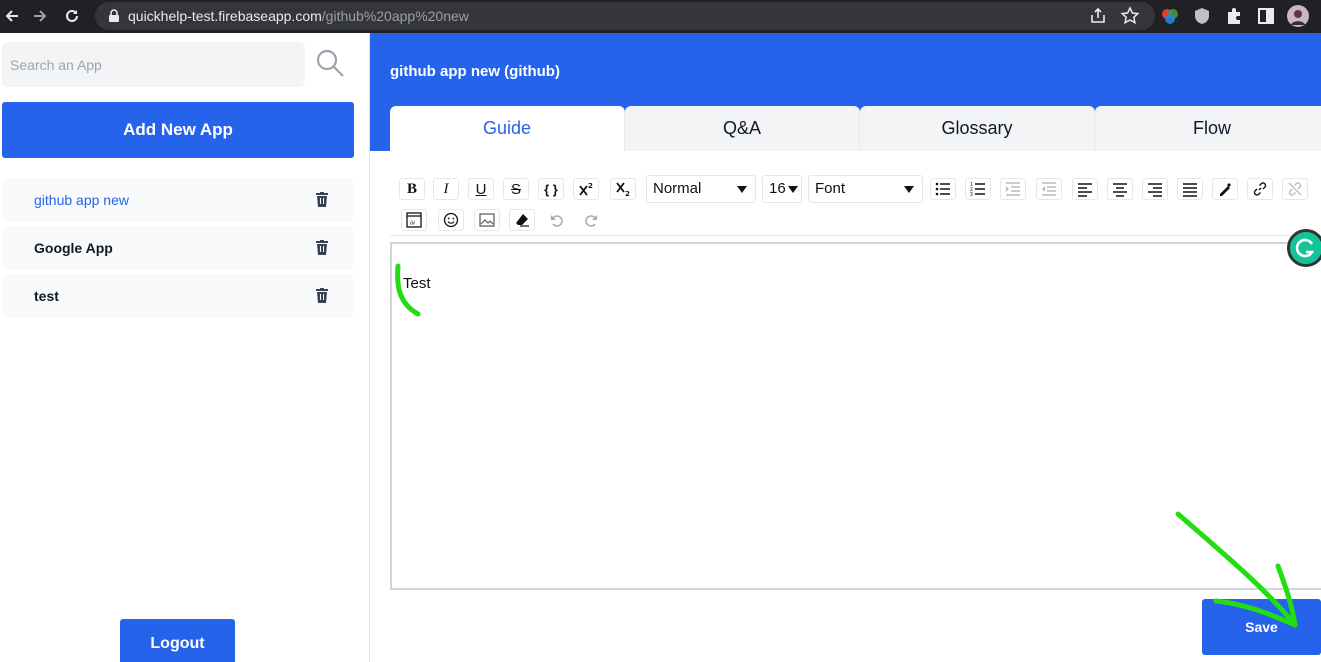 The width and height of the screenshot is (1321, 662). Describe the element at coordinates (475, 71) in the screenshot. I see `page-title: github app new (github)` at that location.